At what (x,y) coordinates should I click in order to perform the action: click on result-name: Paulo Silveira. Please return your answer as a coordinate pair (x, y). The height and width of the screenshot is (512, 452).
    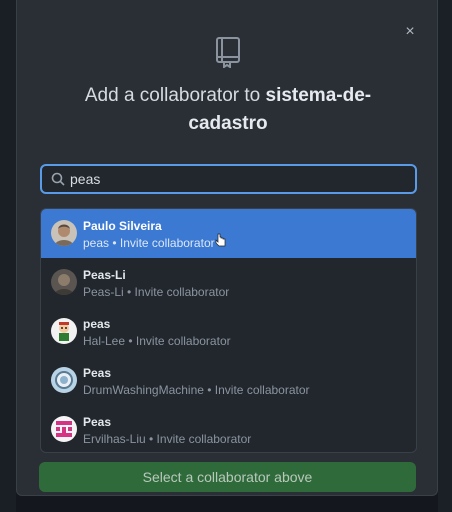
    Looking at the image, I should click on (122, 226).